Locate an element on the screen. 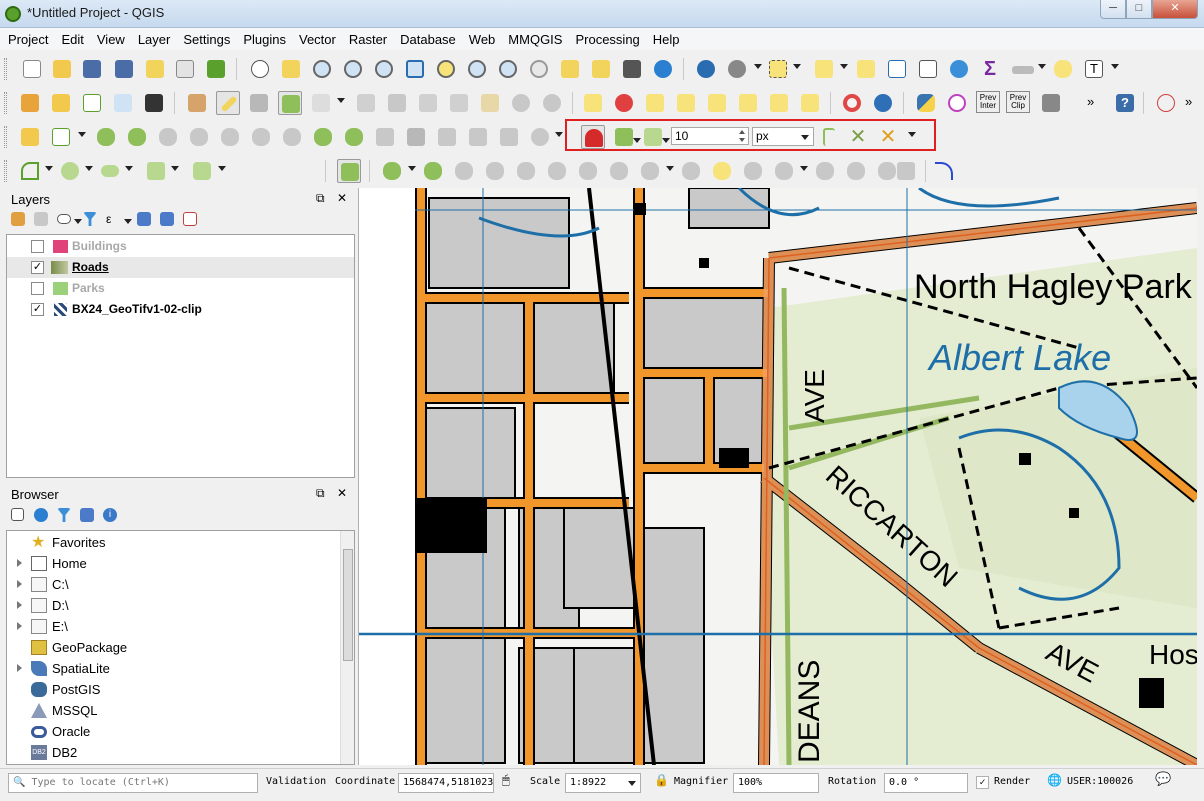 Image resolution: width=1204 pixels, height=801 pixels. new-bookmark-icon is located at coordinates (601, 69).